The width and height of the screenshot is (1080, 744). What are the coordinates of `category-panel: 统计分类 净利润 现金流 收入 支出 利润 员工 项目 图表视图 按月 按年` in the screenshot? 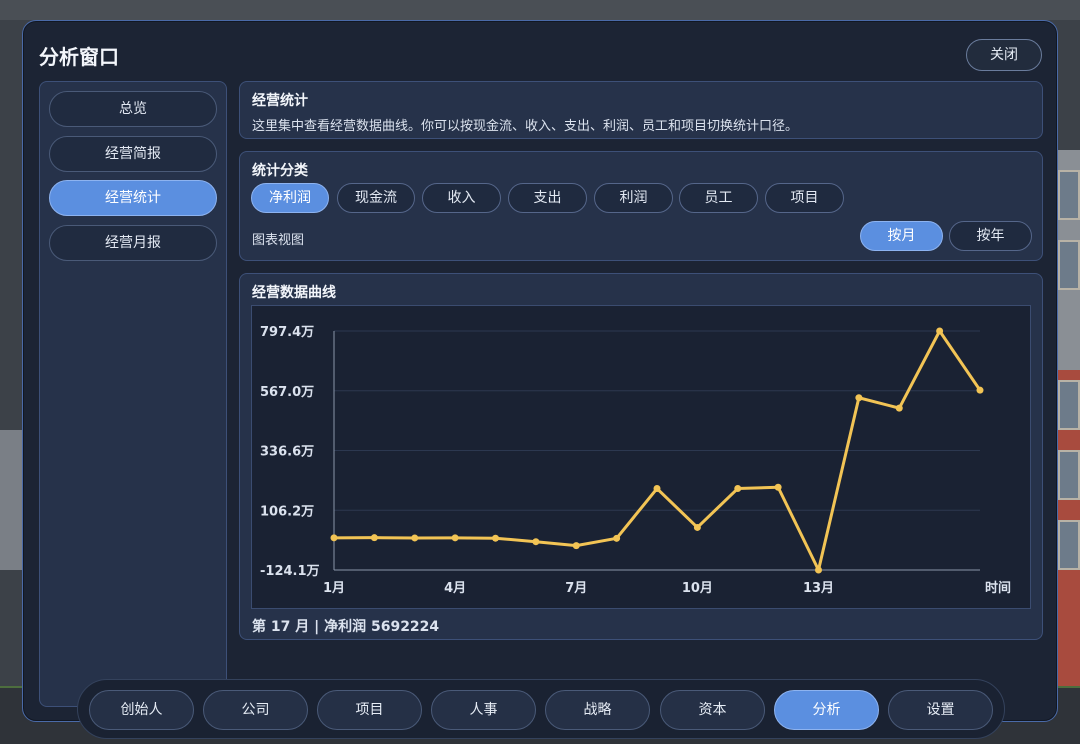 It's located at (641, 206).